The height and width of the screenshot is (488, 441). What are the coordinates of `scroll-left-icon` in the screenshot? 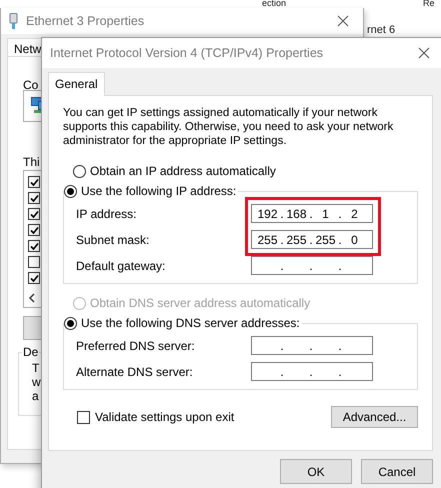 It's located at (32, 298).